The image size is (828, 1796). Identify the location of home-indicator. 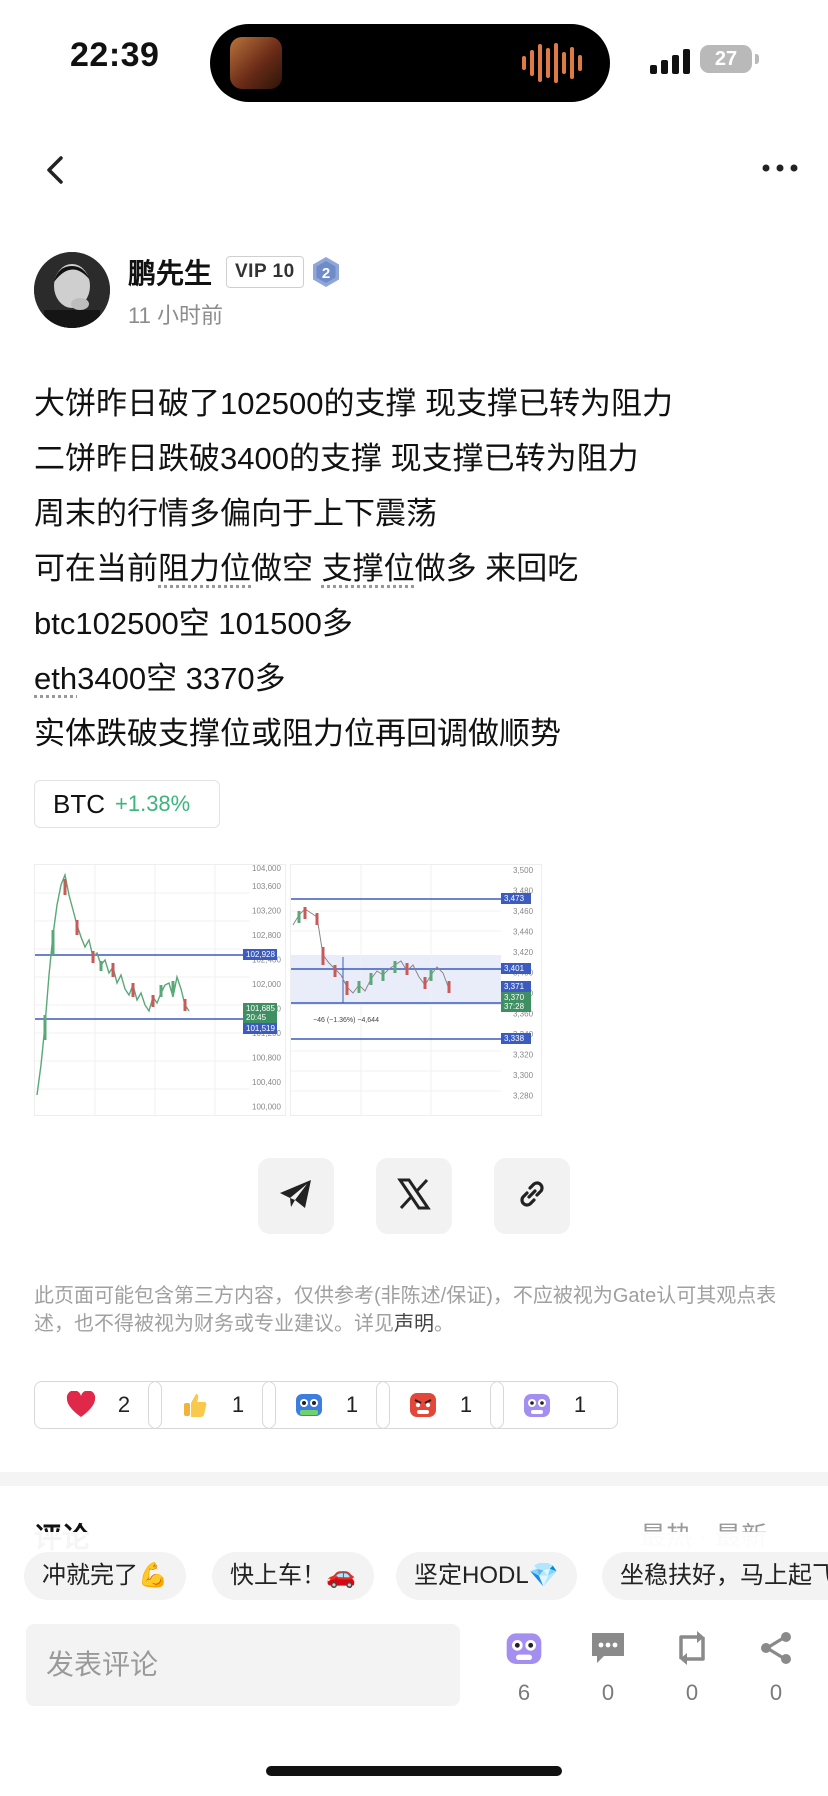
(414, 1771).